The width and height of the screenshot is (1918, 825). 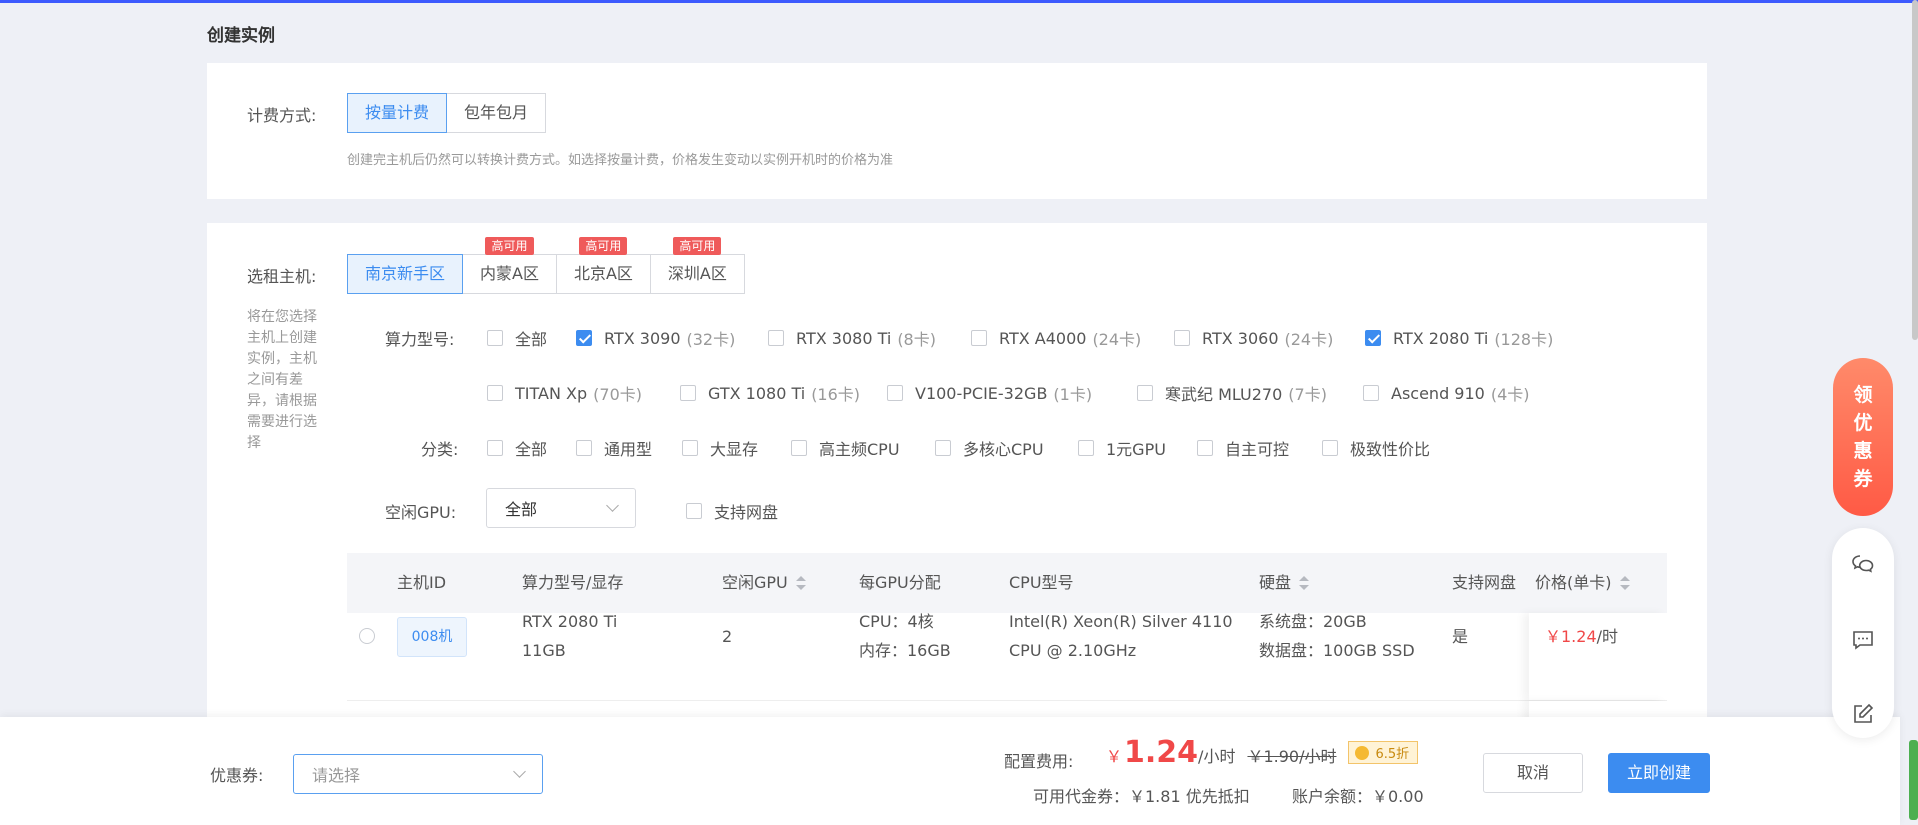 What do you see at coordinates (732, 511) in the screenshot?
I see `netdisk-filter: 支持网盘` at bounding box center [732, 511].